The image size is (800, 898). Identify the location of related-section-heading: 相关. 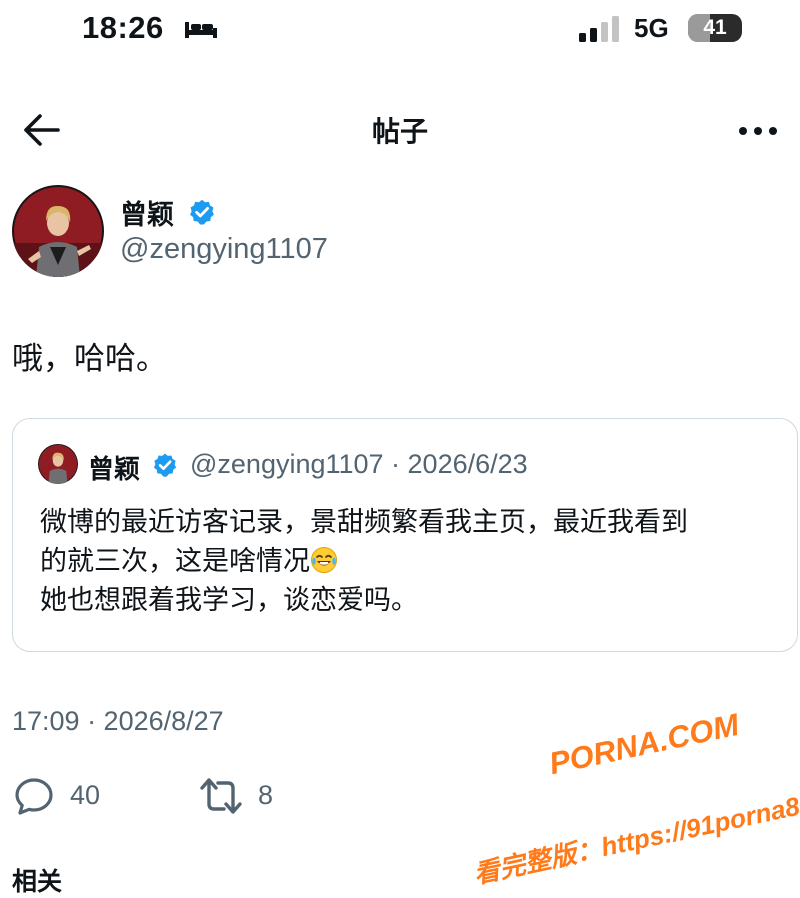
(37, 882).